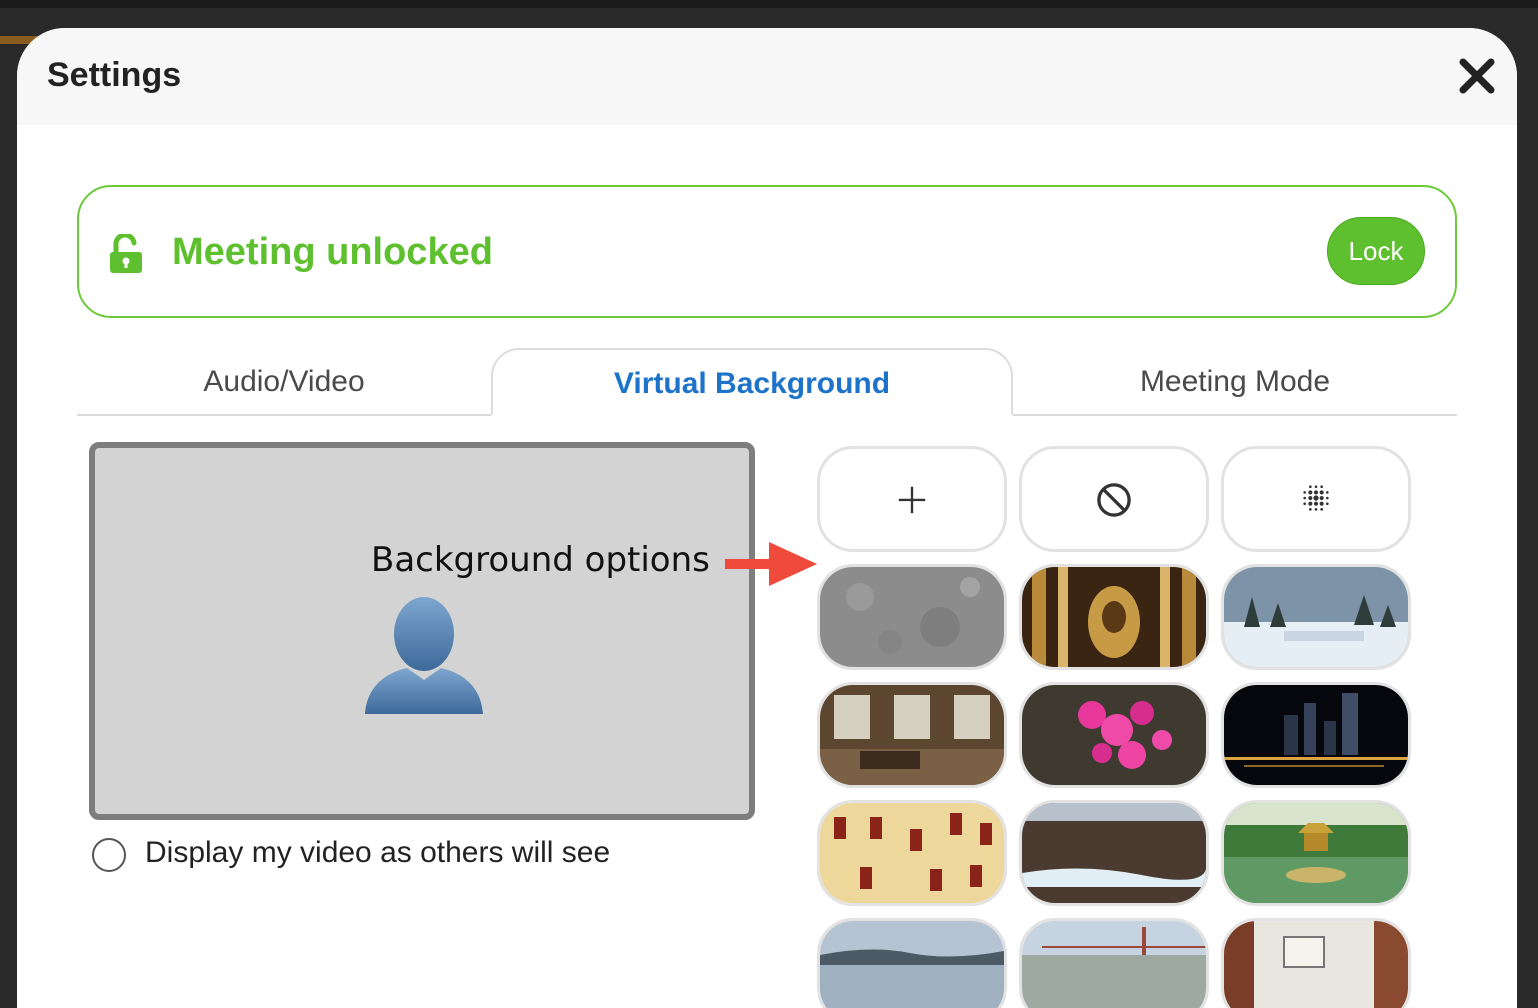 The image size is (1538, 1008). What do you see at coordinates (752, 382) in the screenshot?
I see `tab-virtual-background: Virtual Background` at bounding box center [752, 382].